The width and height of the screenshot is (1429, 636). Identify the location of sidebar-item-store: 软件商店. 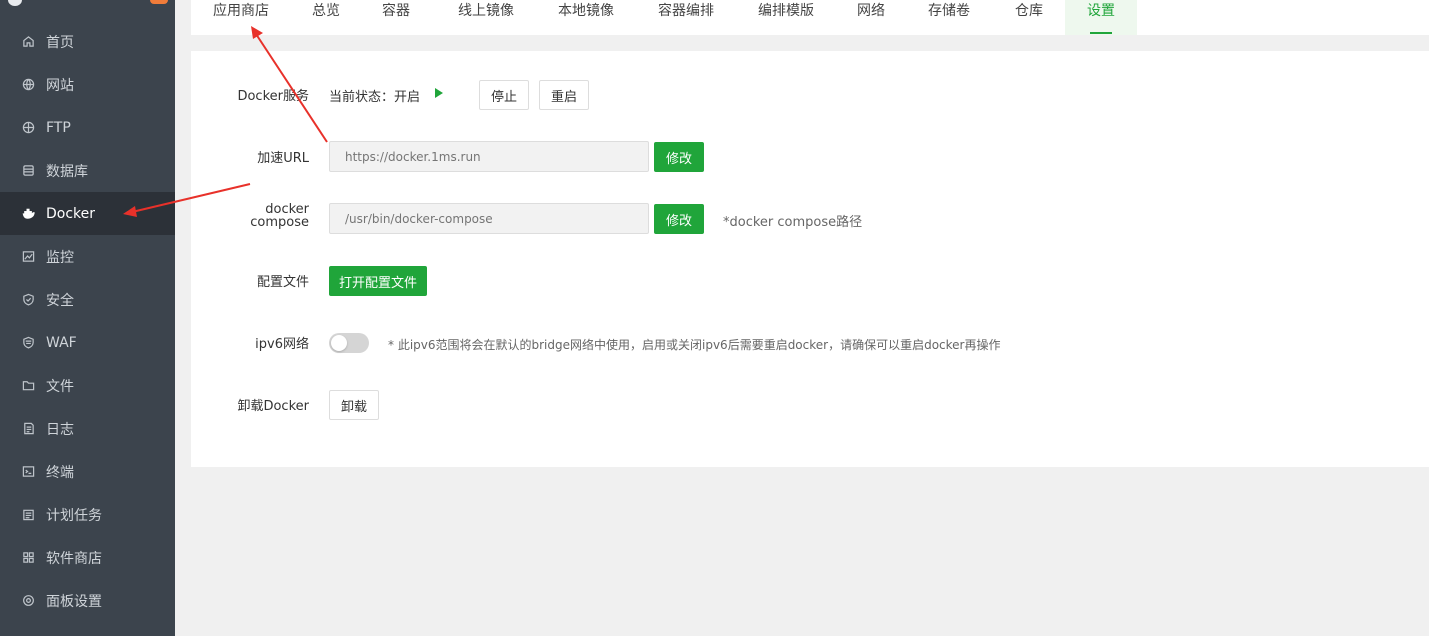
(87, 557).